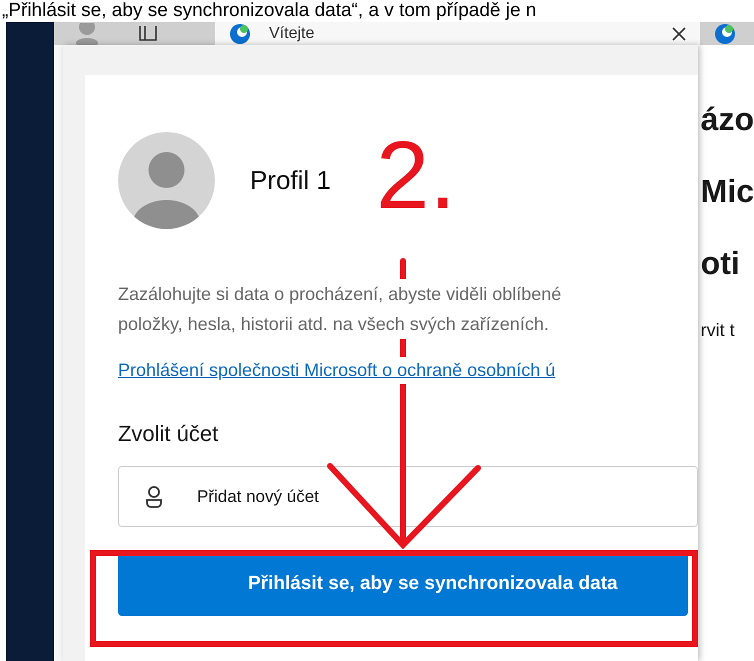 Image resolution: width=754 pixels, height=661 pixels. What do you see at coordinates (148, 34) in the screenshot?
I see `sidebar-icon` at bounding box center [148, 34].